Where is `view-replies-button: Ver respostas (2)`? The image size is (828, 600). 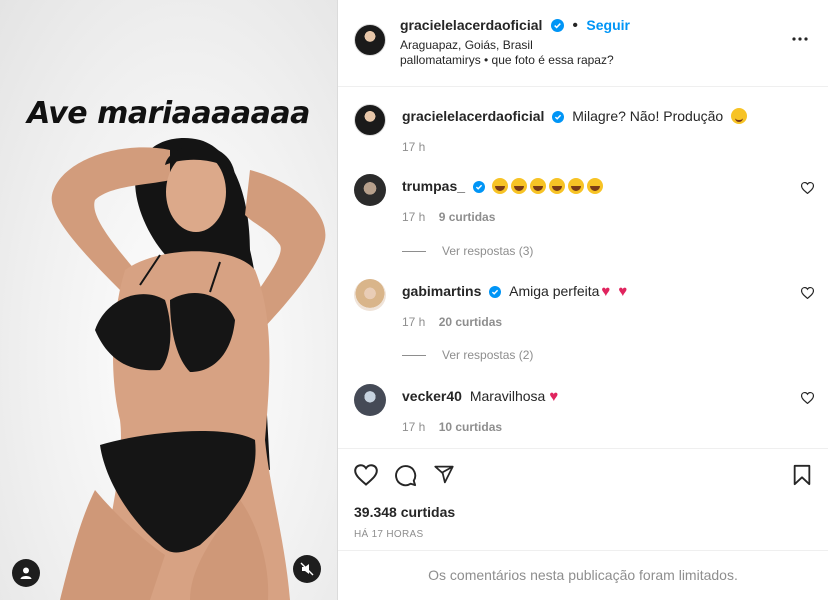 view-replies-button: Ver respostas (2) is located at coordinates (467, 355).